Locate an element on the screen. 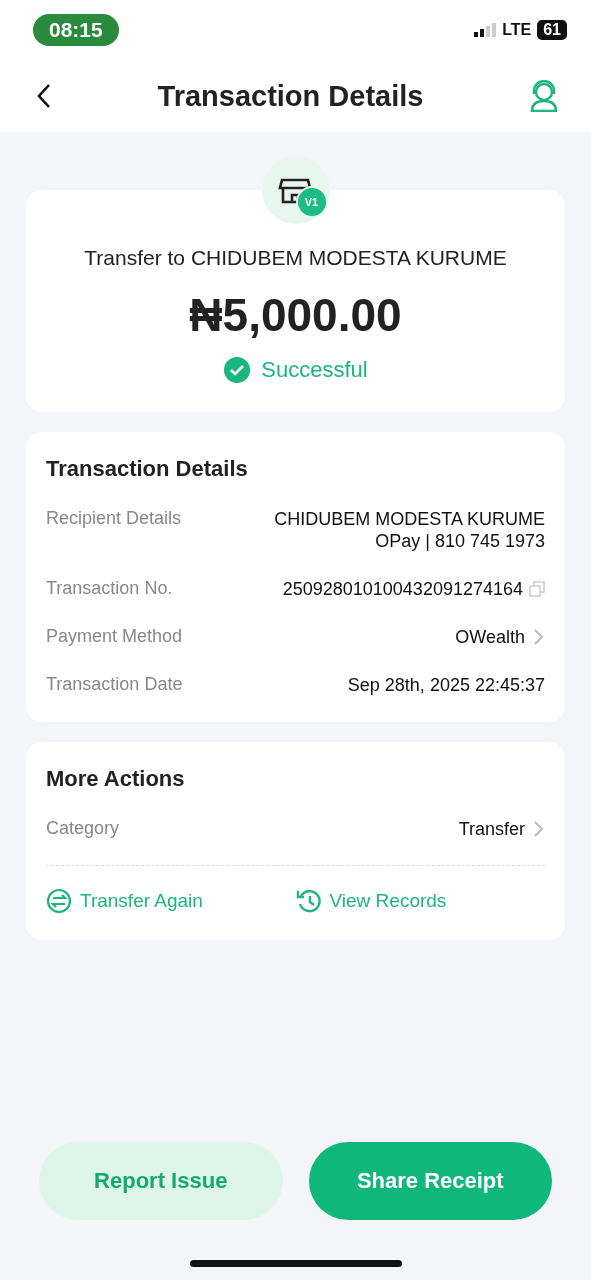 This screenshot has height=1280, width=591. copy-icon is located at coordinates (537, 589).